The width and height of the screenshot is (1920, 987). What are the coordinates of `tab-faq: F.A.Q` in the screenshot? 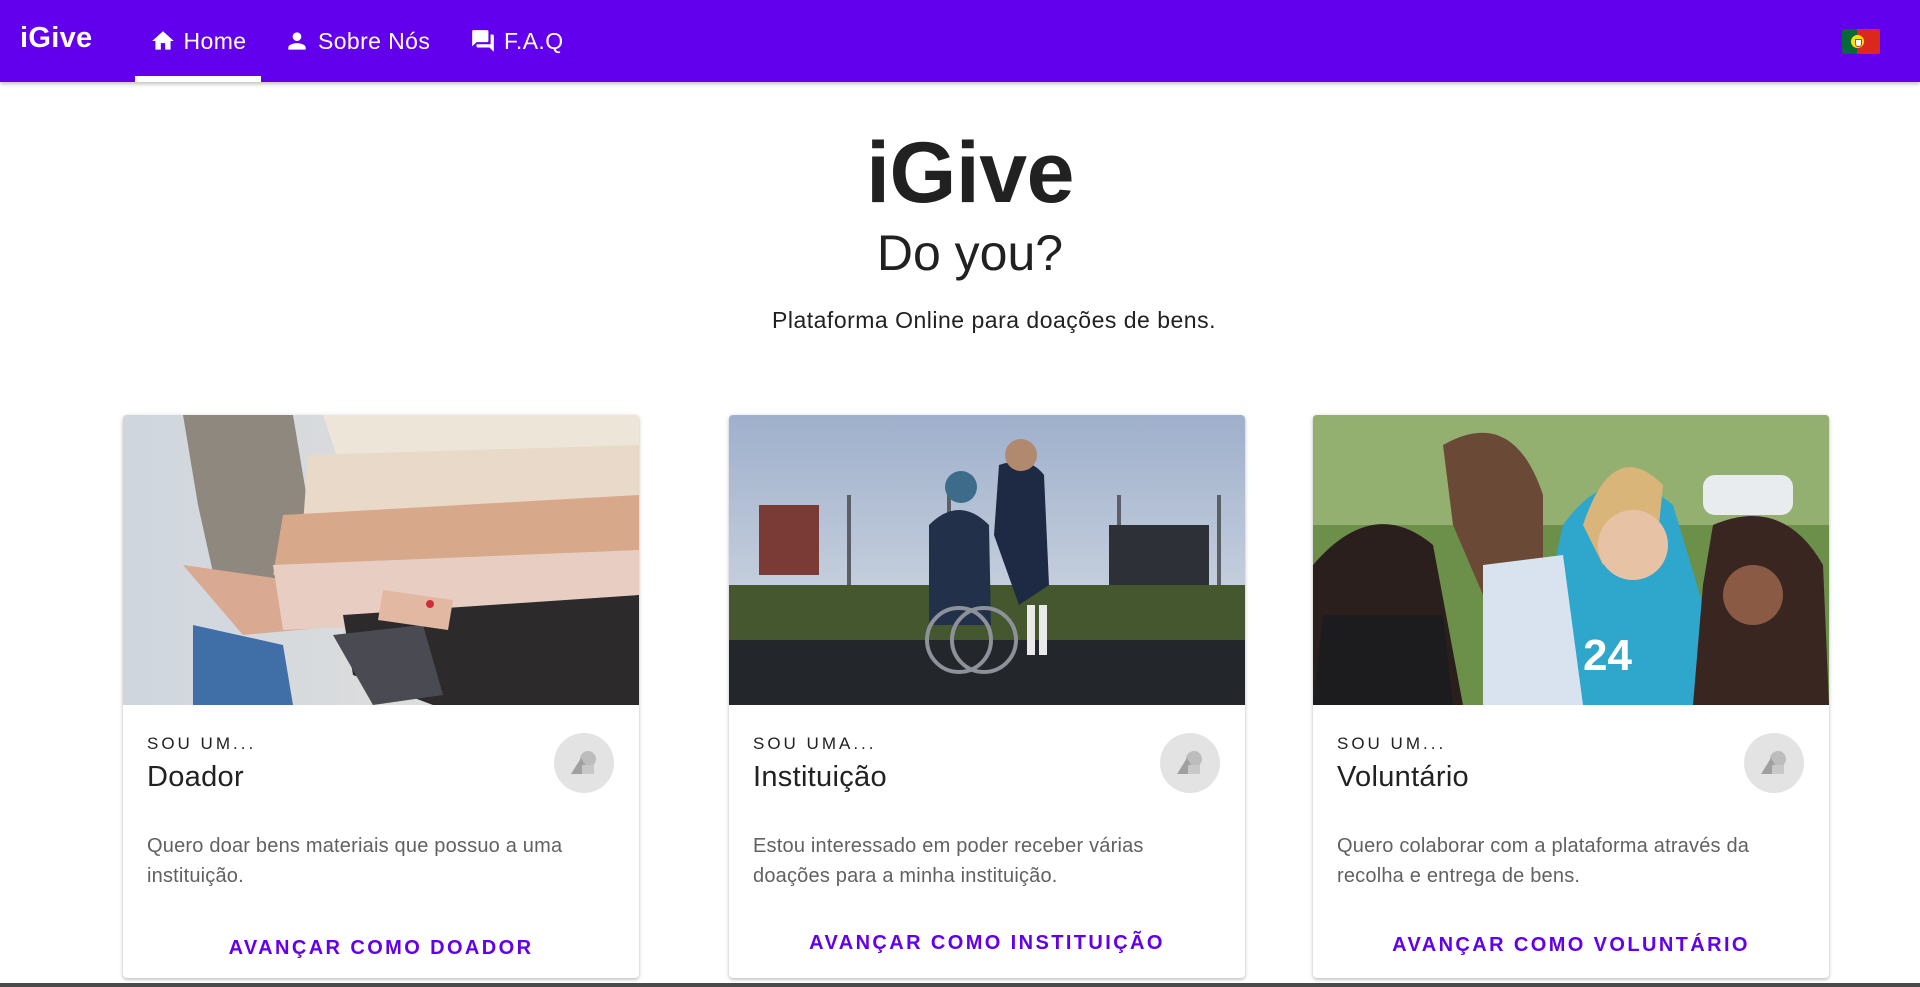 It's located at (517, 41).